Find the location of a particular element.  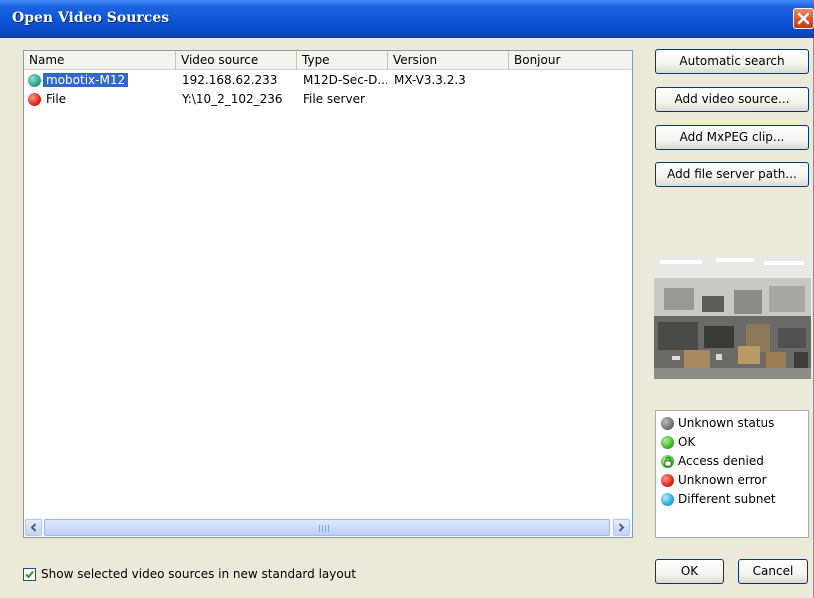

list-header: Name Video source Type Version Bonjour is located at coordinates (328, 60).